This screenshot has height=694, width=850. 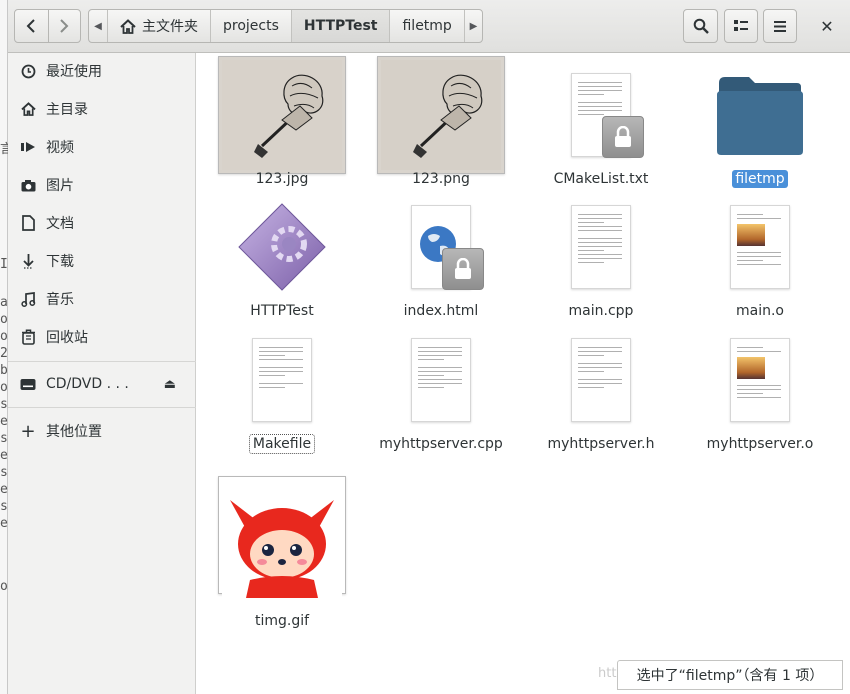 I want to click on selection-status-overlay: 选中了“filetmp”（含有 1 项）, so click(x=730, y=675).